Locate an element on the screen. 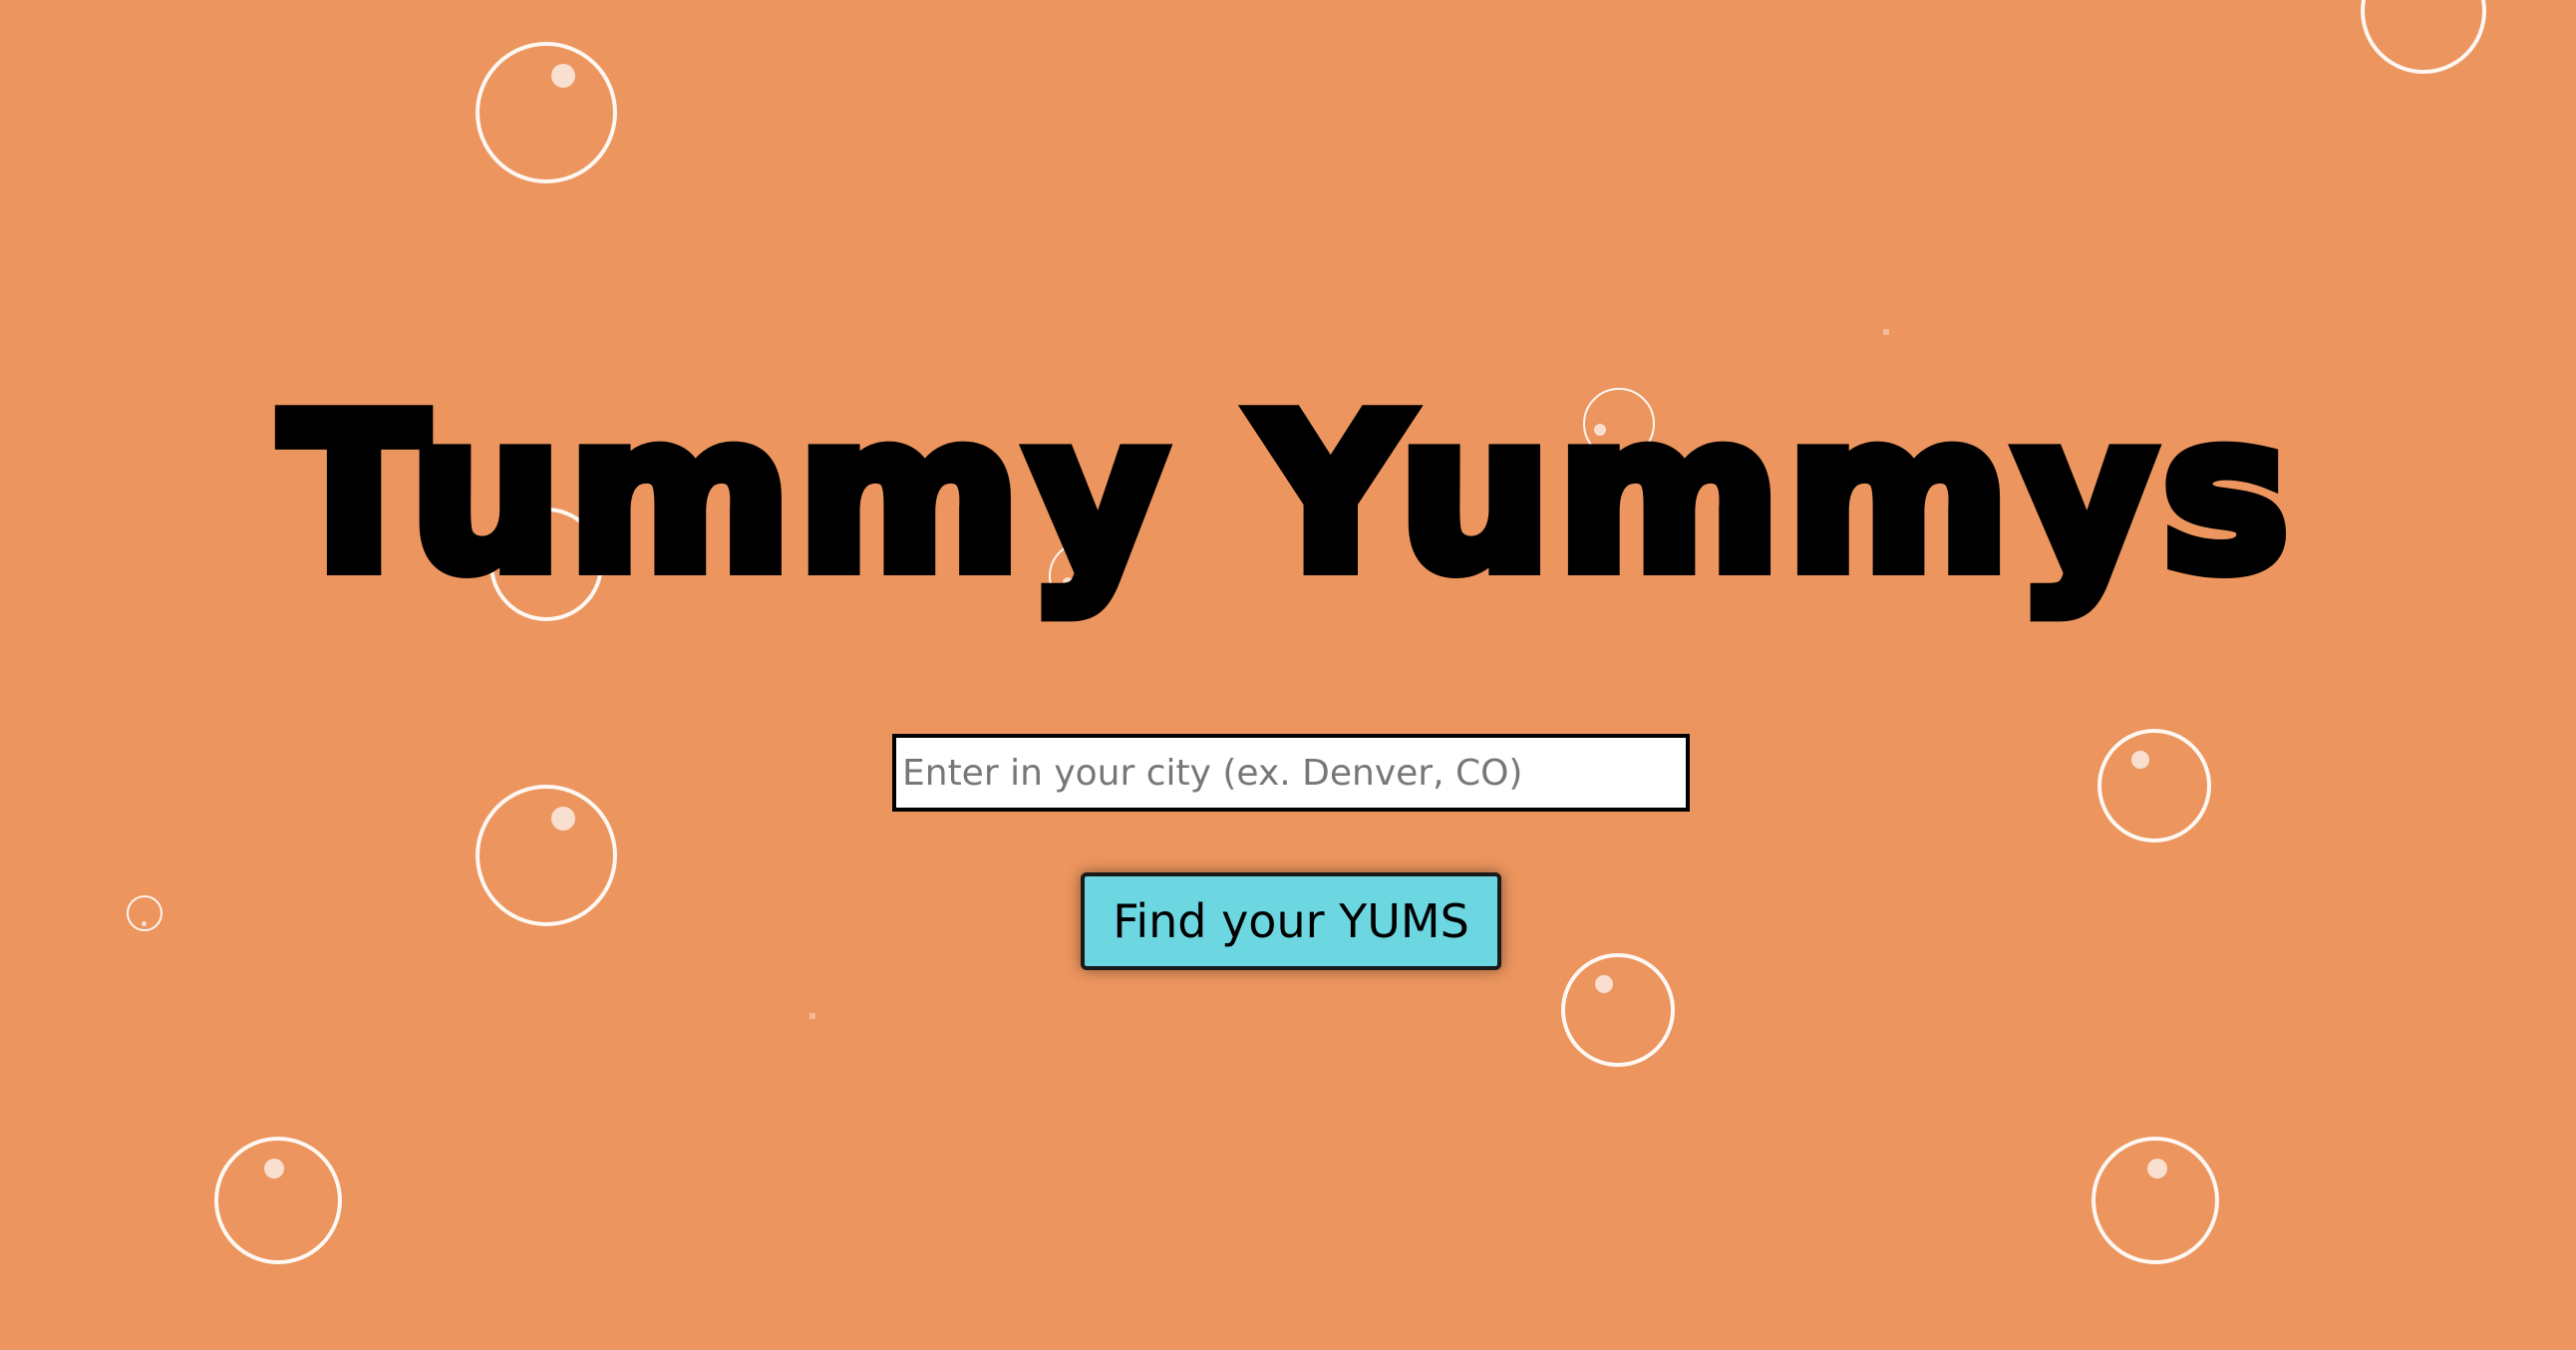  page-title: Tummy Yummys is located at coordinates (1285, 494).